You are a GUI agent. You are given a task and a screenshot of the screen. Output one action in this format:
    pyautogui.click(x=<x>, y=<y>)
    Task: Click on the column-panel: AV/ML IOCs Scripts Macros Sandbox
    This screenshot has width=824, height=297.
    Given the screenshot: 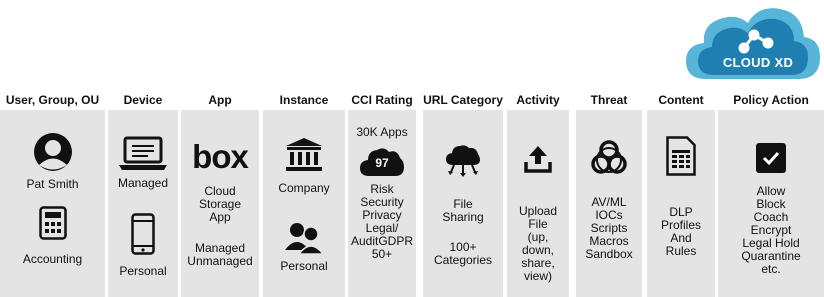 What is the action you would take?
    pyautogui.click(x=609, y=203)
    